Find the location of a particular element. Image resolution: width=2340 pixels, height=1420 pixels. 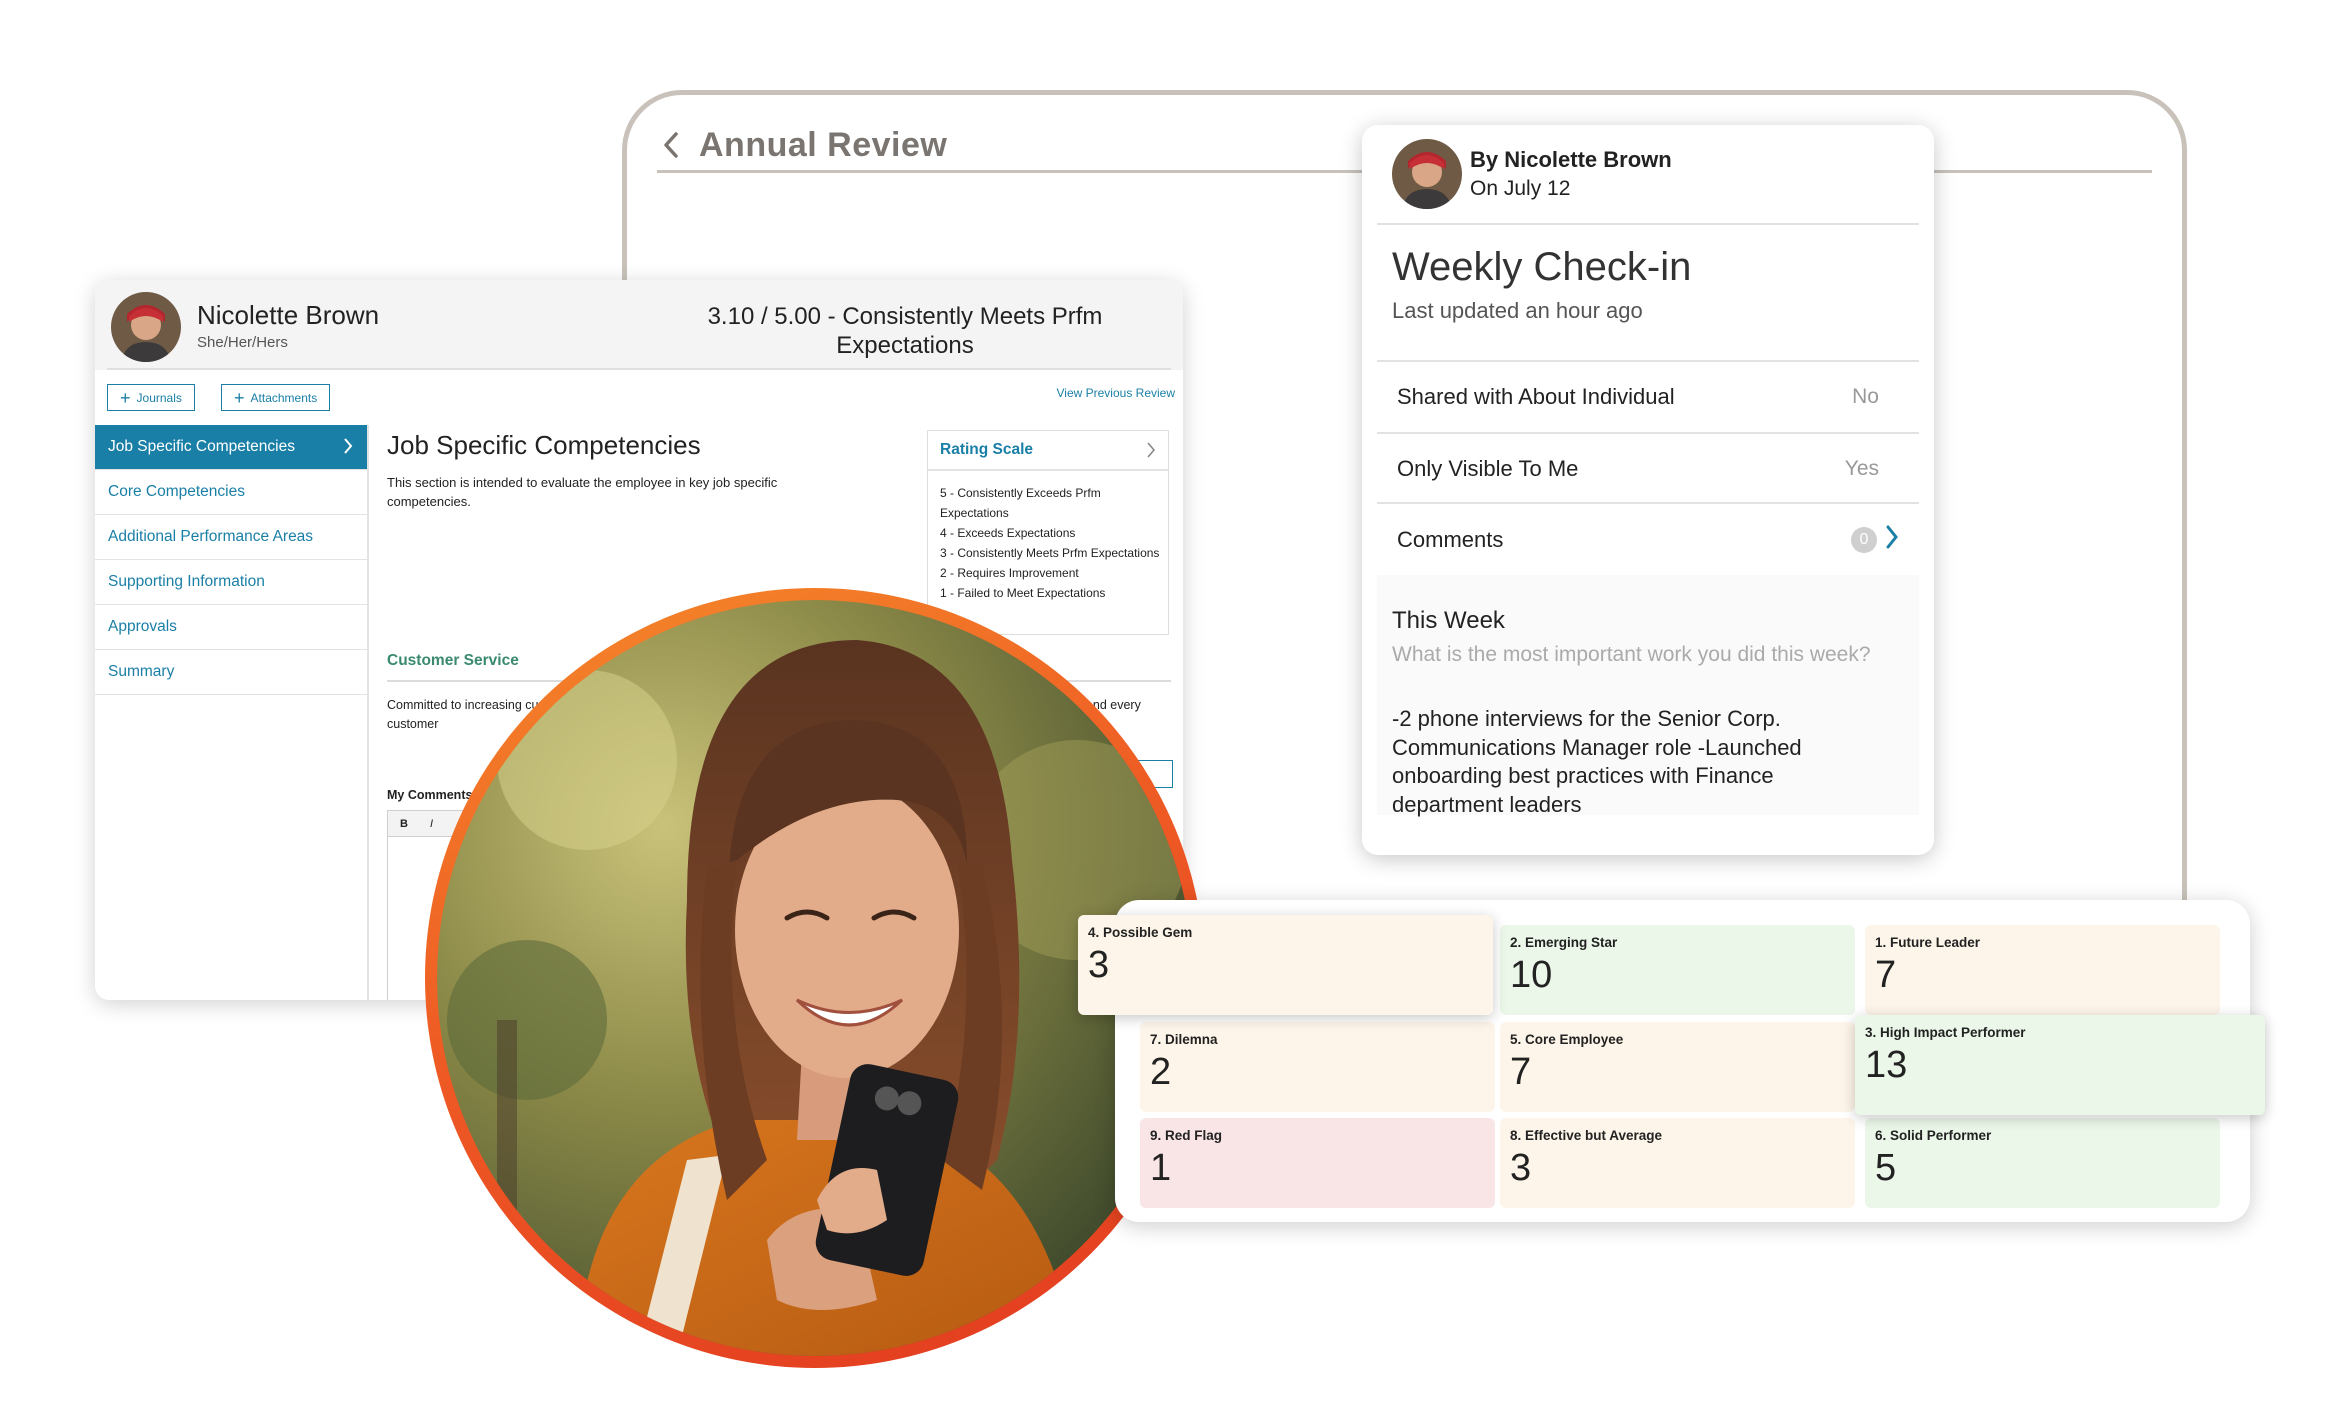

nav-item-core-competencies: Core Competencies is located at coordinates (231, 492).